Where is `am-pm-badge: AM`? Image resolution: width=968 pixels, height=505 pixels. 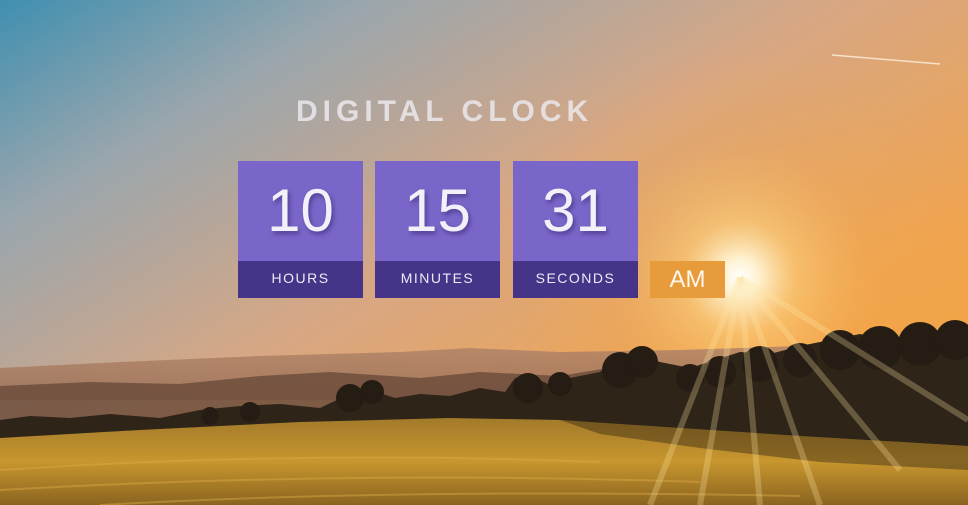 am-pm-badge: AM is located at coordinates (687, 279).